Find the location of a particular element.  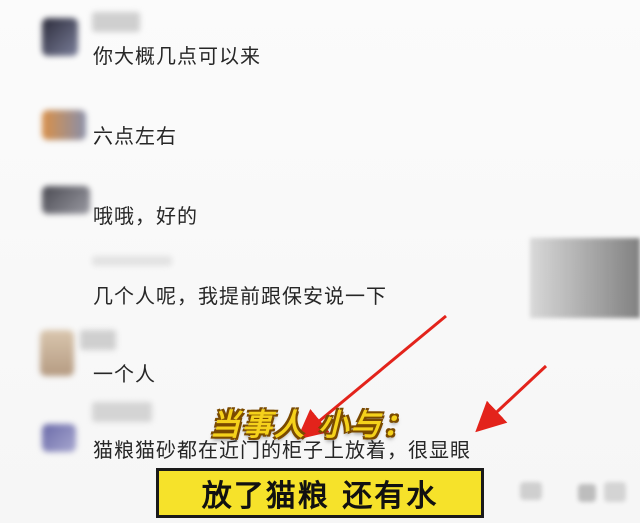

subtitle-banner: 放了猫粮 还有水 is located at coordinates (320, 493).